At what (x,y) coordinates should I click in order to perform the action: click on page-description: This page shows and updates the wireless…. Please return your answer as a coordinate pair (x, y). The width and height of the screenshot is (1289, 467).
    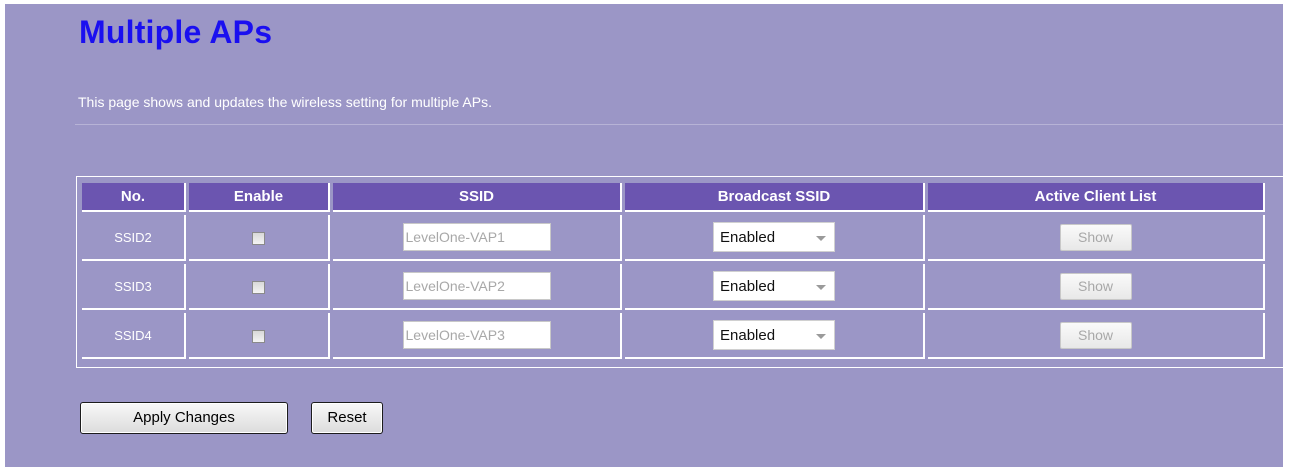
    Looking at the image, I should click on (285, 102).